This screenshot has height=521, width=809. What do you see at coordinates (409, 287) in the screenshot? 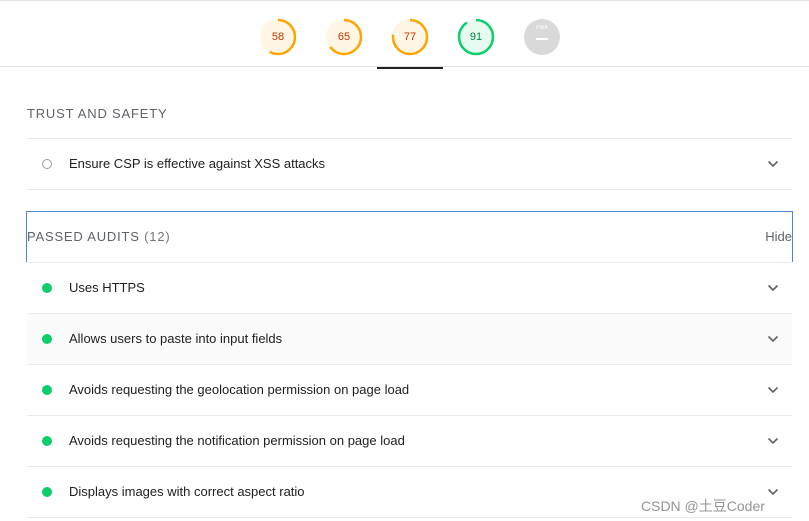
I see `audit-row-uses-https: Uses HTTPS` at bounding box center [409, 287].